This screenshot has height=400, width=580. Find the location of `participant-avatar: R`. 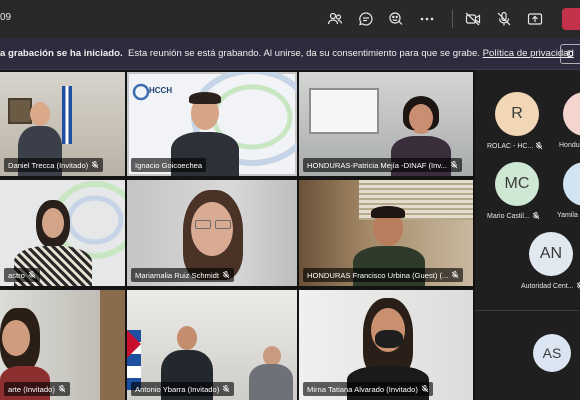

participant-avatar: R is located at coordinates (517, 114).